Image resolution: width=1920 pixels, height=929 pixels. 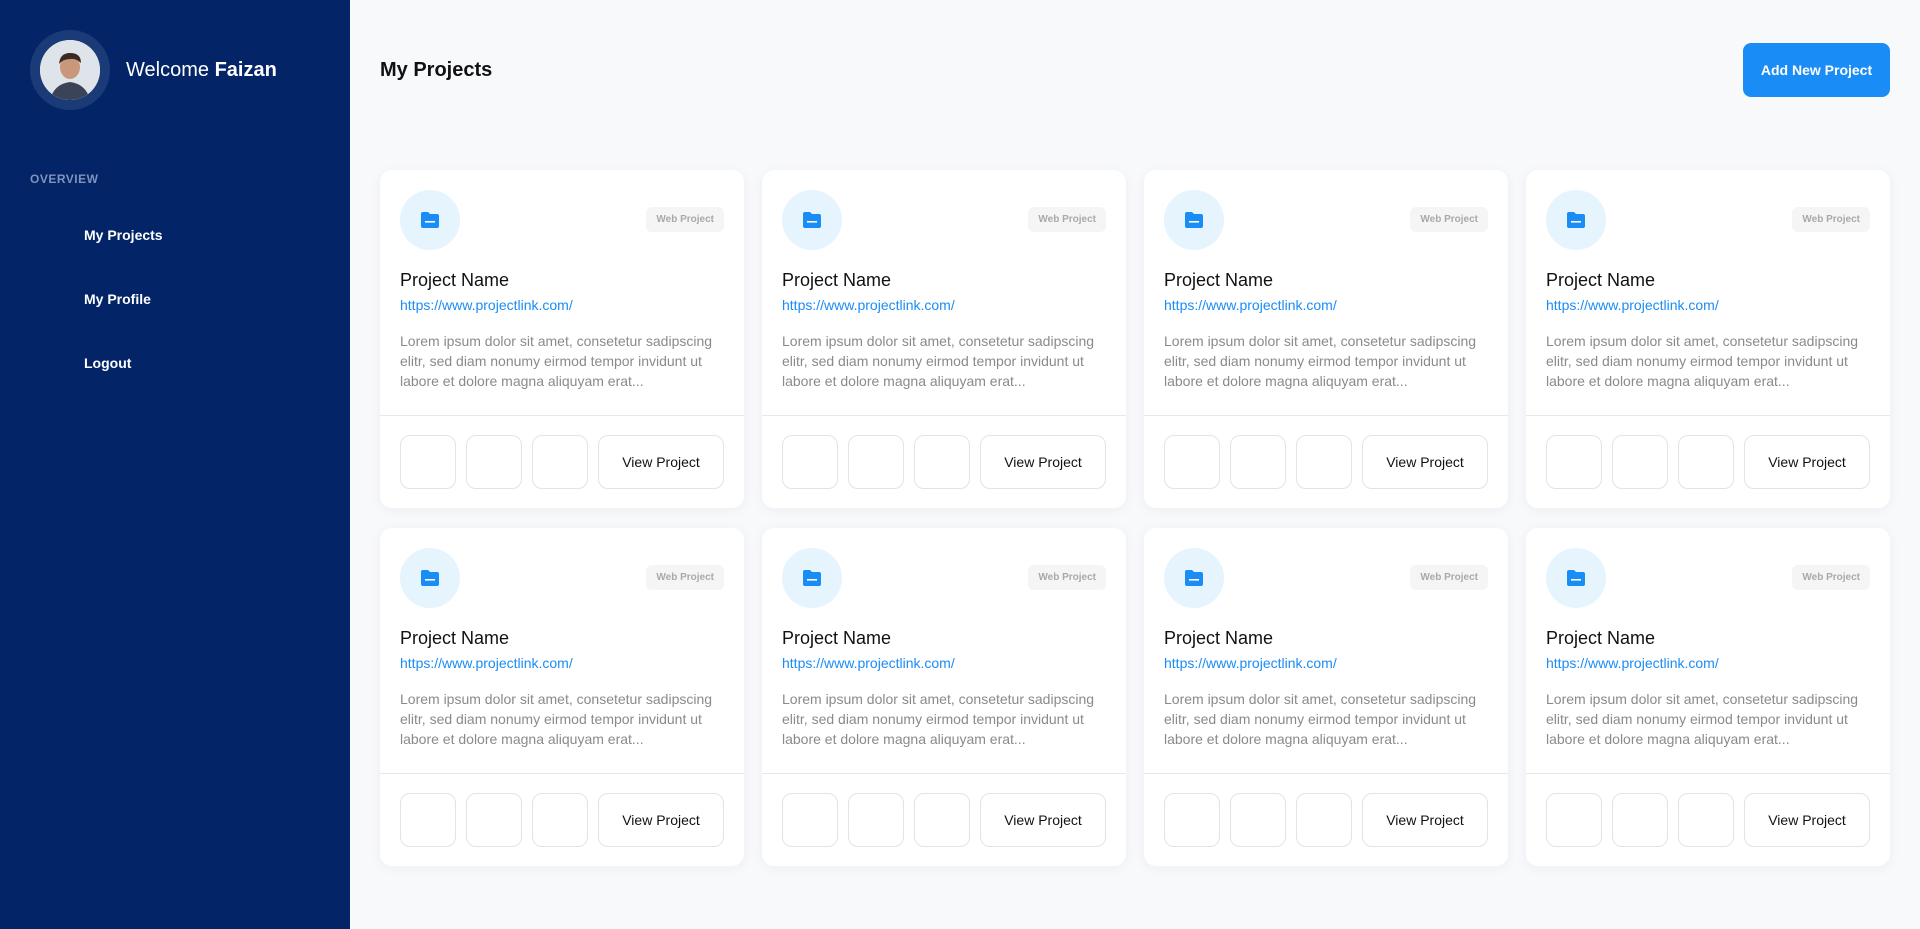 I want to click on sidebar-nav: My Projects My Profile Logout, so click(x=123, y=322).